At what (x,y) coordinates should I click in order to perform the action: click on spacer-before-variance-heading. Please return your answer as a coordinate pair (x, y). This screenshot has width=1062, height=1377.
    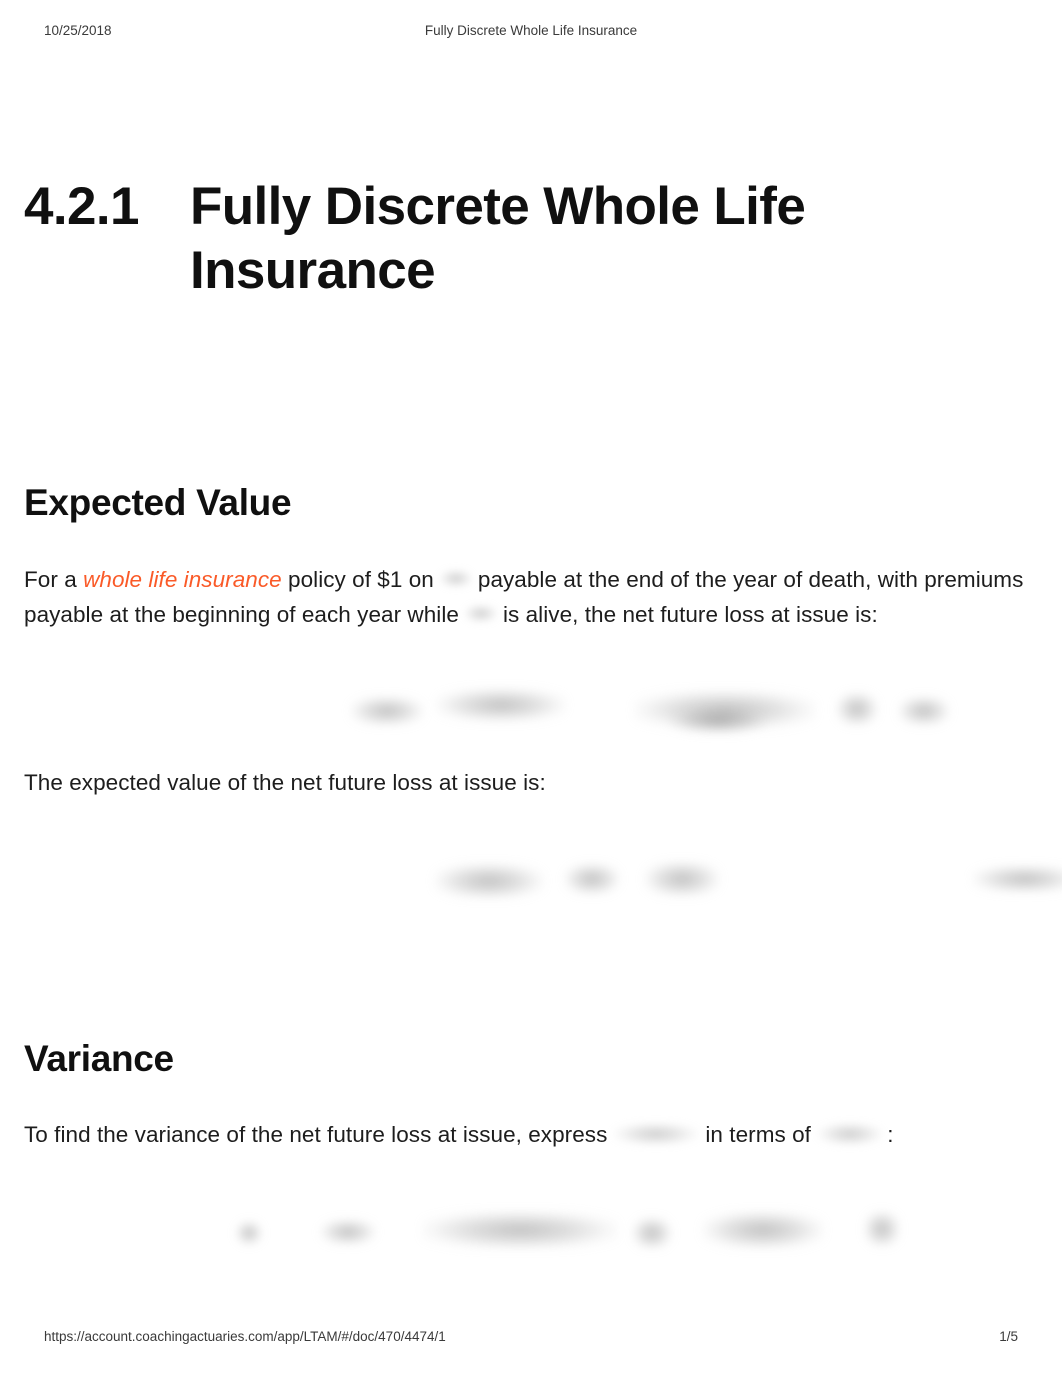
    Looking at the image, I should click on (531, 977).